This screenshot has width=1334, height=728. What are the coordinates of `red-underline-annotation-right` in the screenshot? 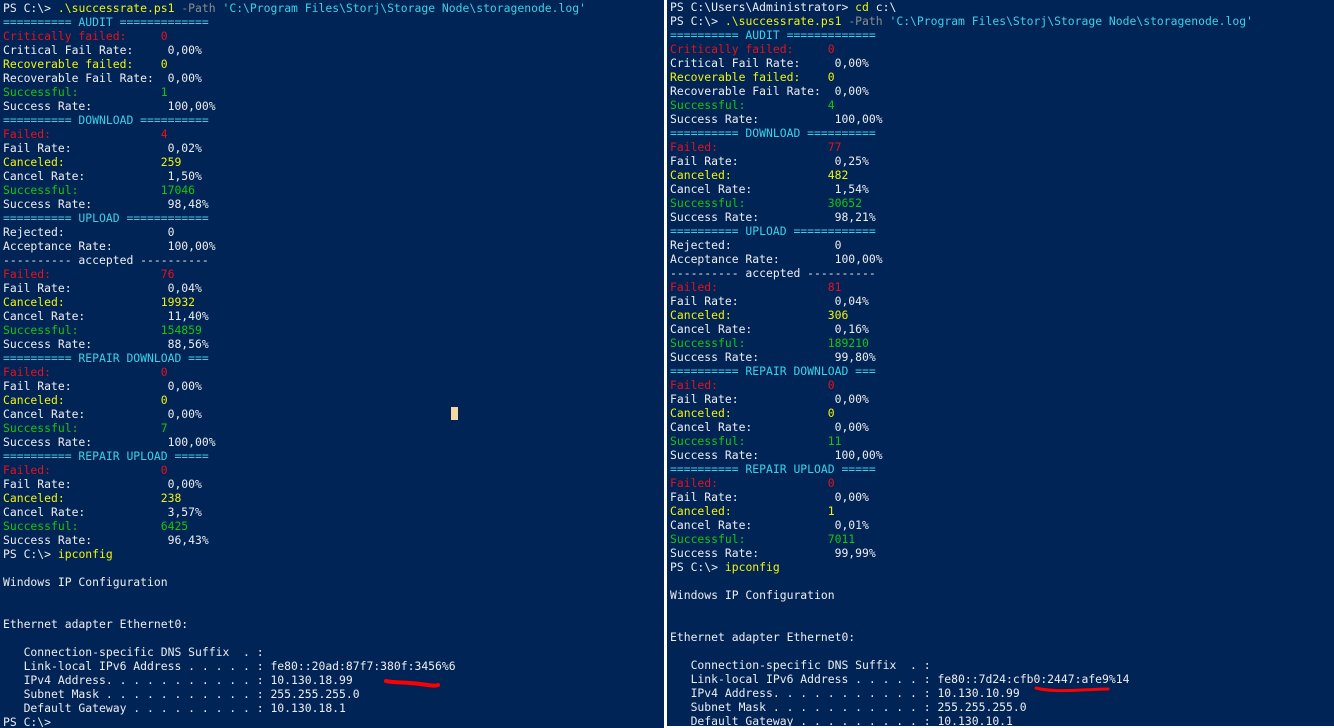 It's located at (1072, 689).